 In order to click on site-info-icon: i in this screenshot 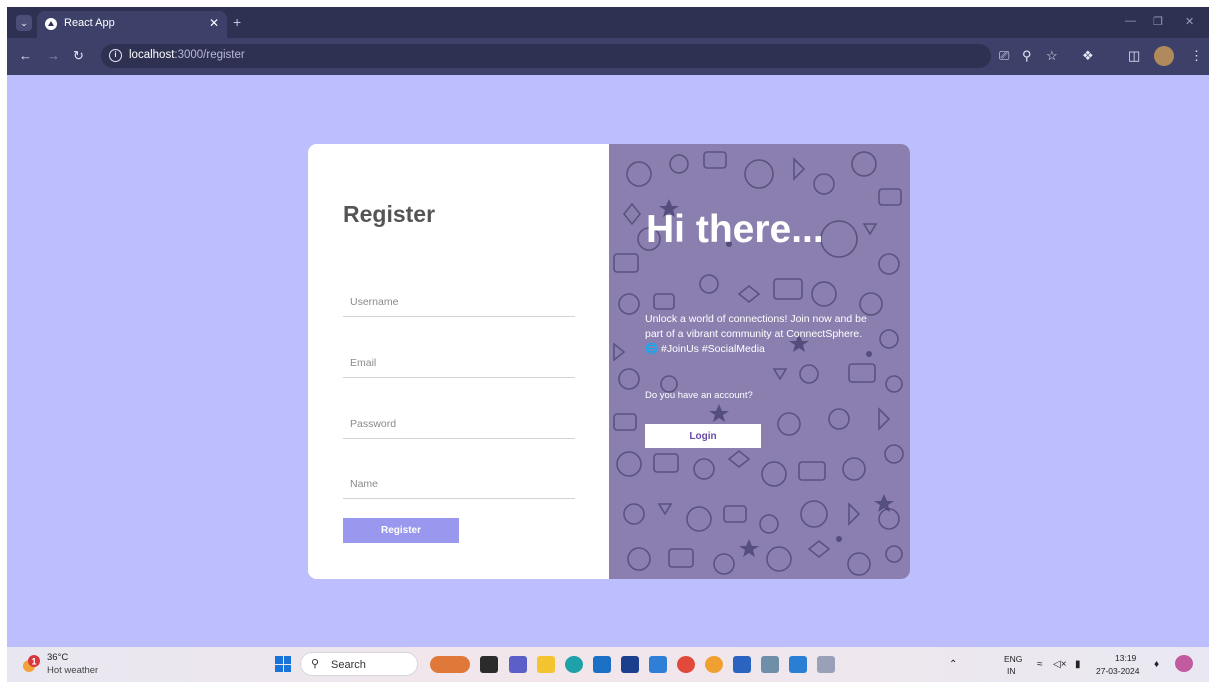, I will do `click(115, 55)`.